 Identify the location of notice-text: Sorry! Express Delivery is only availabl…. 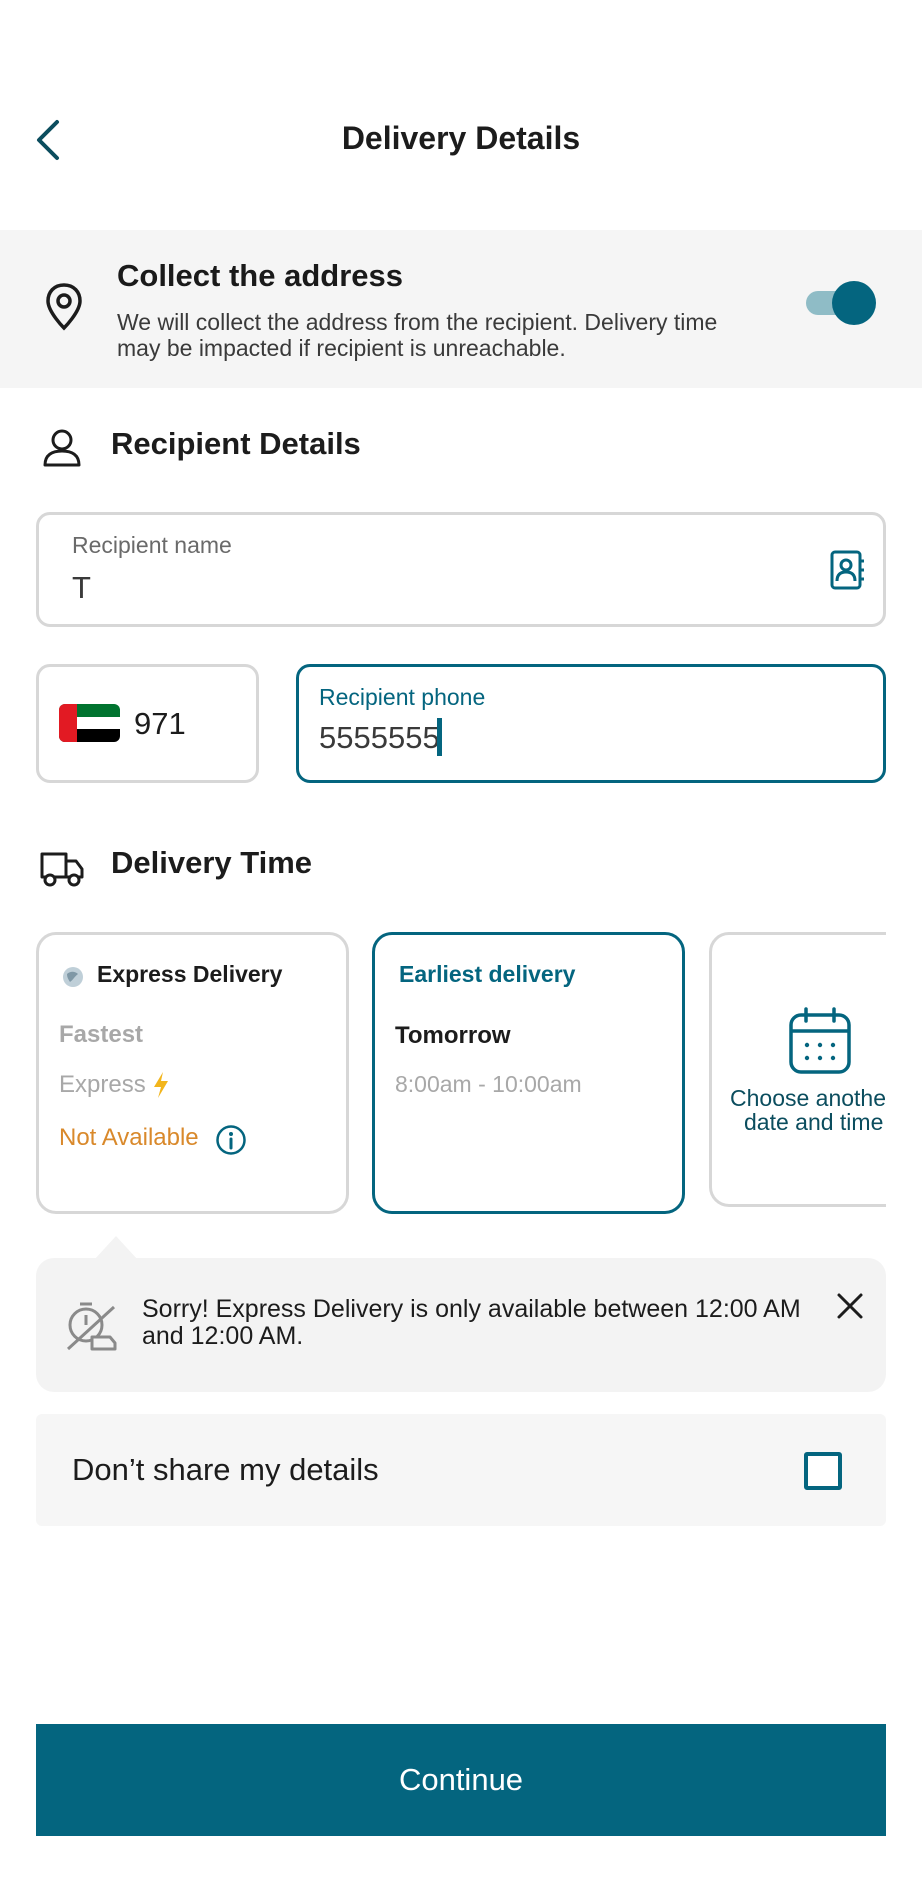
(471, 1322).